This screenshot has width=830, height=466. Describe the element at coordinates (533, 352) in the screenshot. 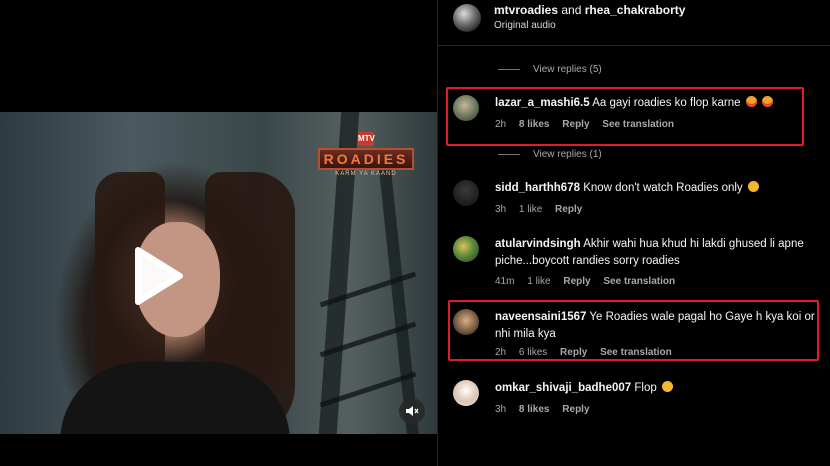

I see `likes-count: 6 likes` at that location.